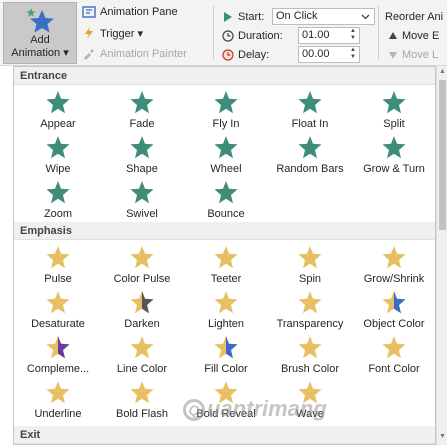 This screenshot has height=445, width=447. I want to click on move-earlier-button: Move E, so click(413, 36).